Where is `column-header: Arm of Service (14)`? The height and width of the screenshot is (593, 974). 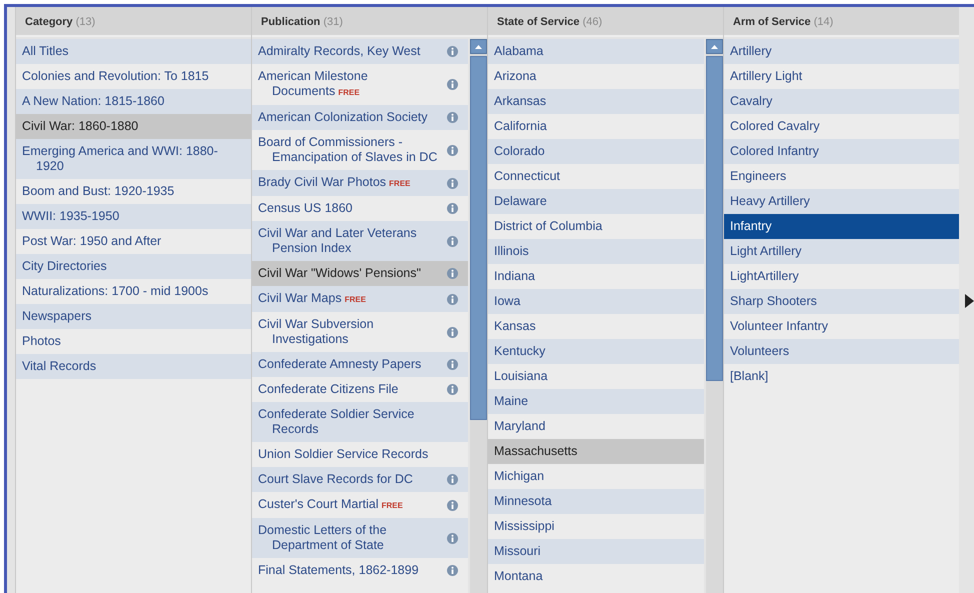
column-header: Arm of Service (14) is located at coordinates (841, 22).